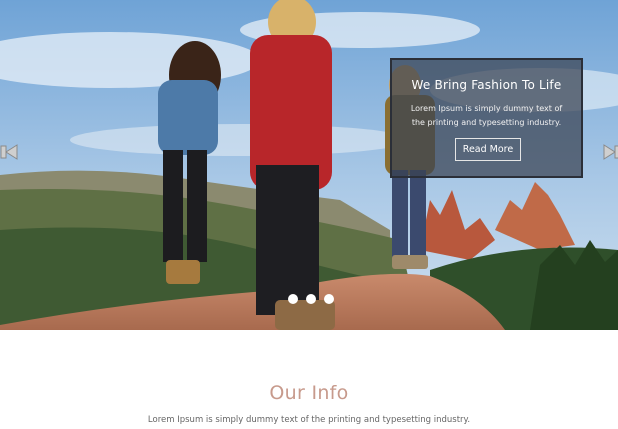 The height and width of the screenshot is (429, 618). I want to click on caption-title: We Bring Fashion To Life, so click(486, 85).